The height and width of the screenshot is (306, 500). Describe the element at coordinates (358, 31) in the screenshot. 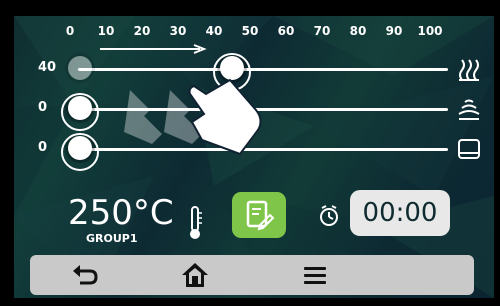

I see `scale-tick: 80` at that location.